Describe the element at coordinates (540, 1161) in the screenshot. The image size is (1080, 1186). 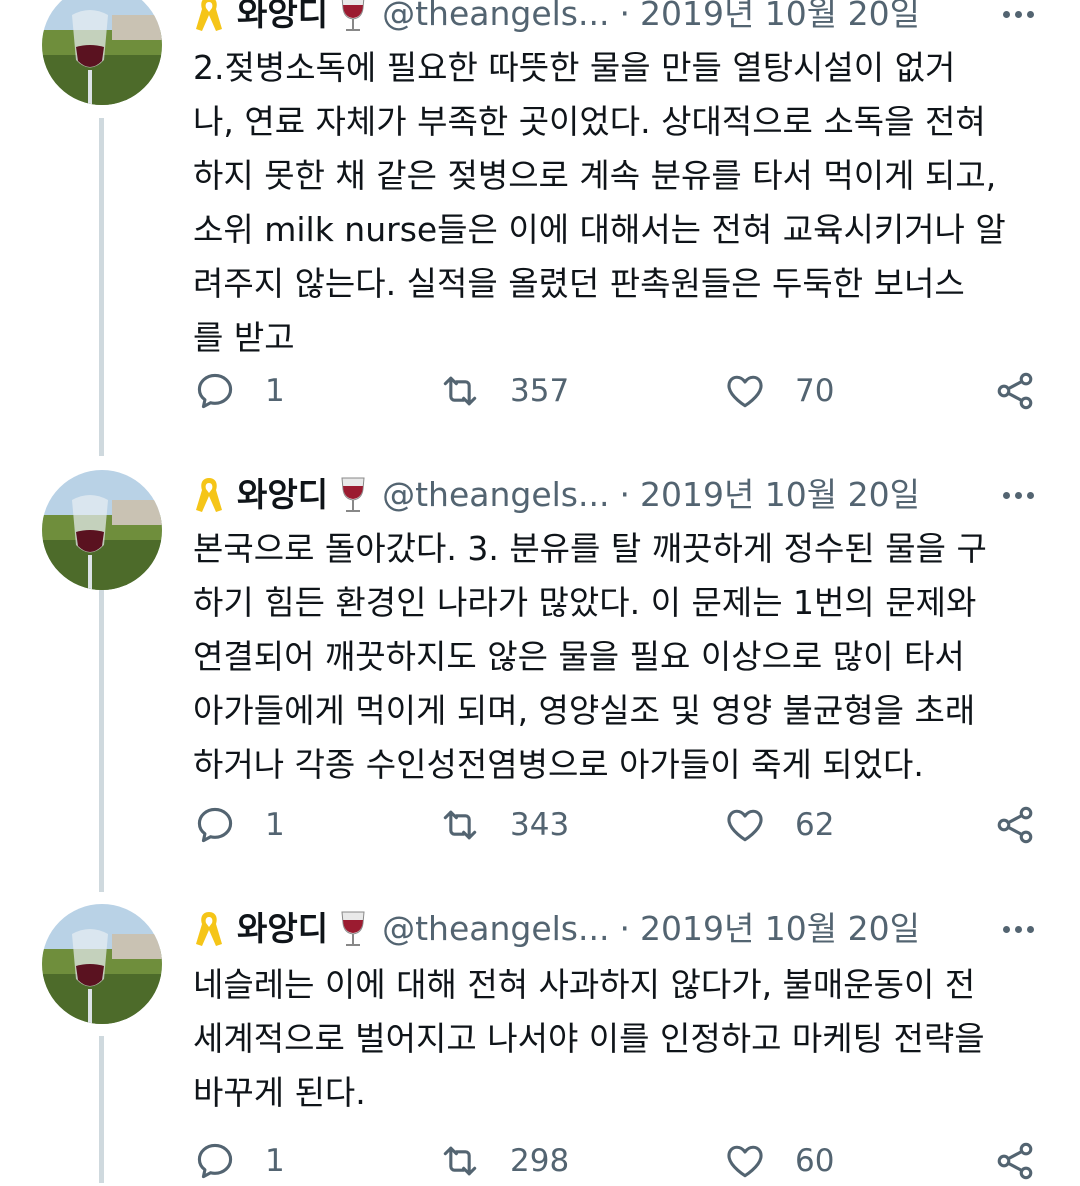
I see `retweet-count: 298` at that location.